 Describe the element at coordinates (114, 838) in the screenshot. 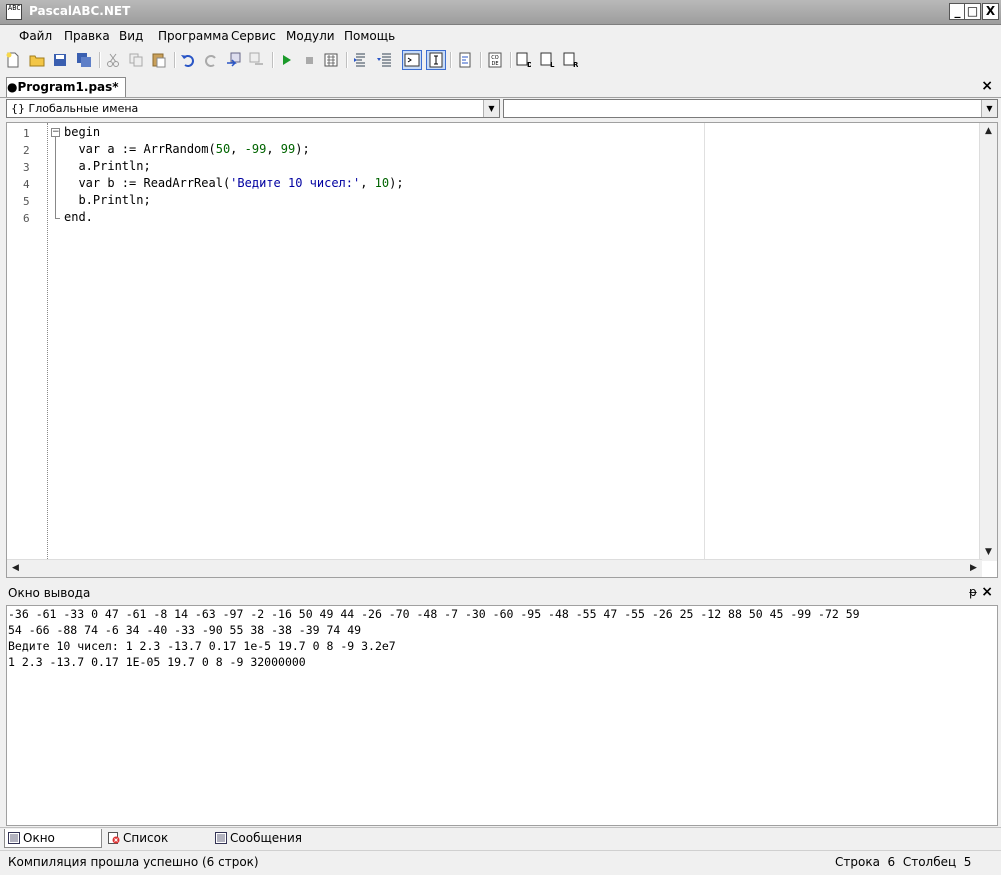

I see `error-list-icon` at that location.